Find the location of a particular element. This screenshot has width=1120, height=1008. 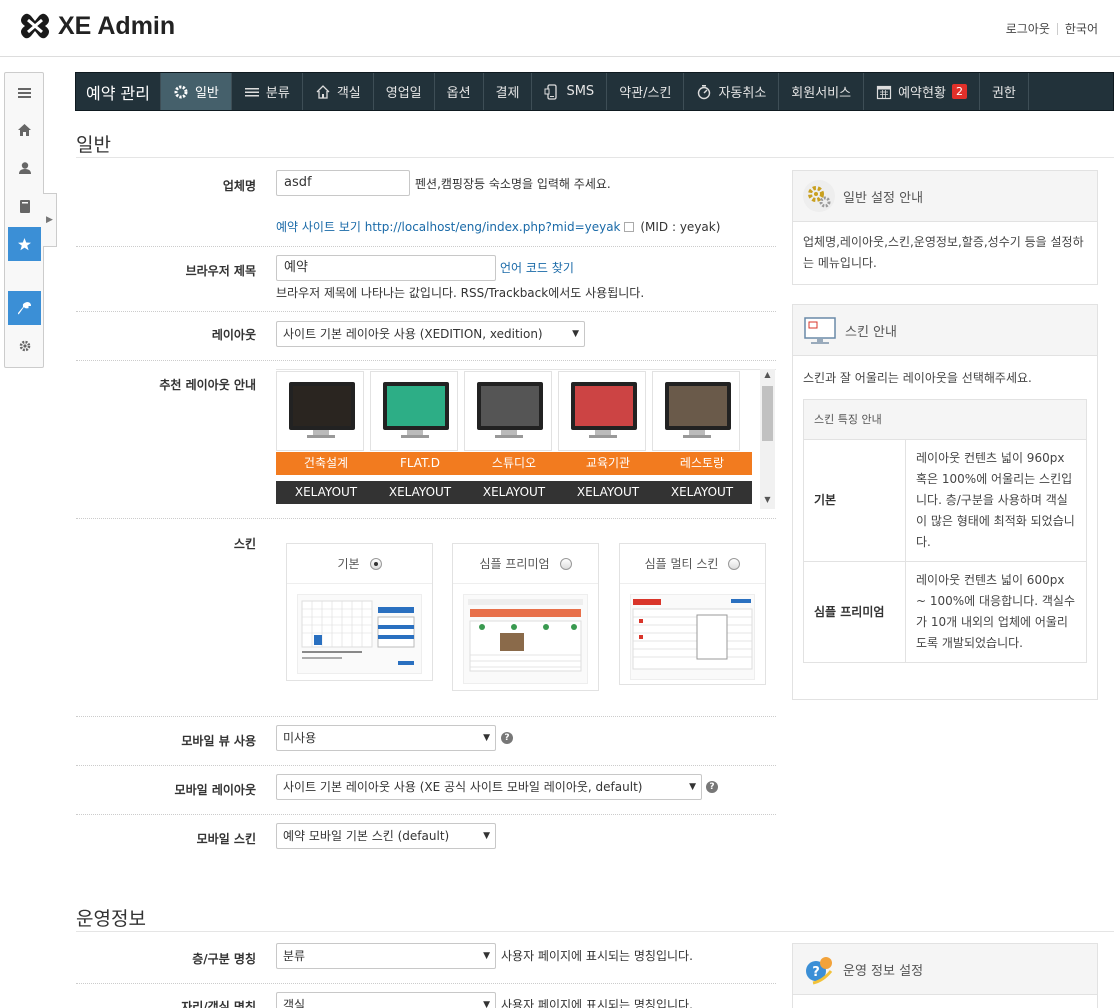

tab-options: 옵션 is located at coordinates (459, 91).